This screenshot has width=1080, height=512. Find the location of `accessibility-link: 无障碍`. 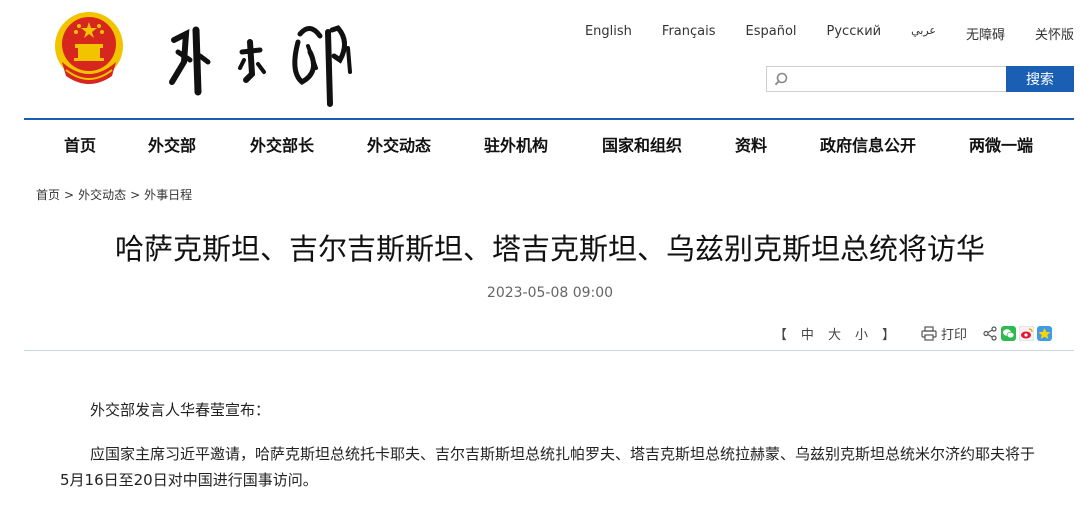

accessibility-link: 无障碍 is located at coordinates (985, 33).